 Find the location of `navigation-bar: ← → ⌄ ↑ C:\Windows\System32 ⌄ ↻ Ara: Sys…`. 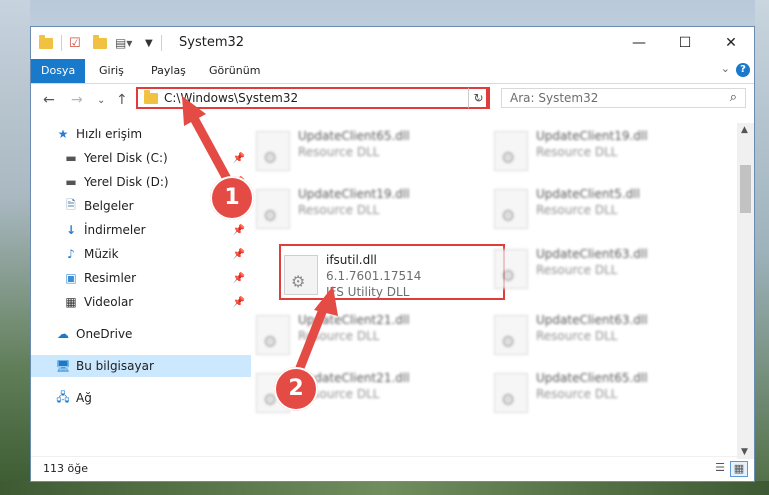

navigation-bar: ← → ⌄ ↑ C:\Windows\System32 ⌄ ↻ Ara: Sys… is located at coordinates (392, 100).